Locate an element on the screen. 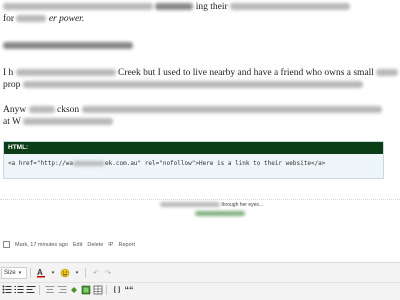 Image resolution: width=400 pixels, height=300 pixels. redo-icon: ↷ is located at coordinates (108, 273).